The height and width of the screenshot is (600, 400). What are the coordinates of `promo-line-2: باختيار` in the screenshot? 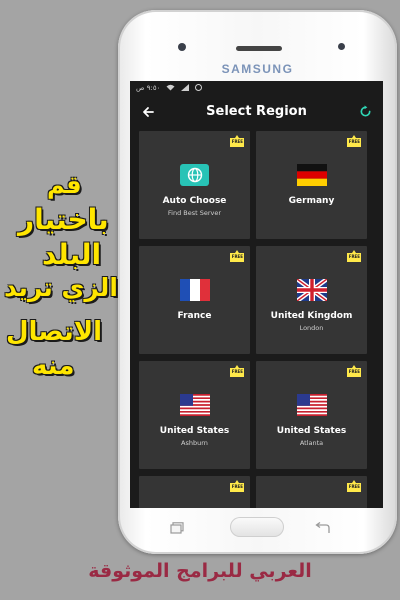 It's located at (63, 219).